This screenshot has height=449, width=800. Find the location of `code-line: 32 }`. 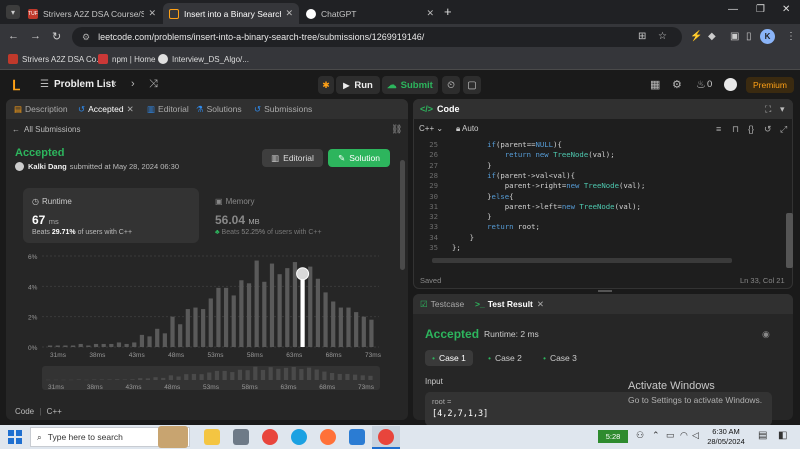

code-line: 32 } is located at coordinates (454, 217).